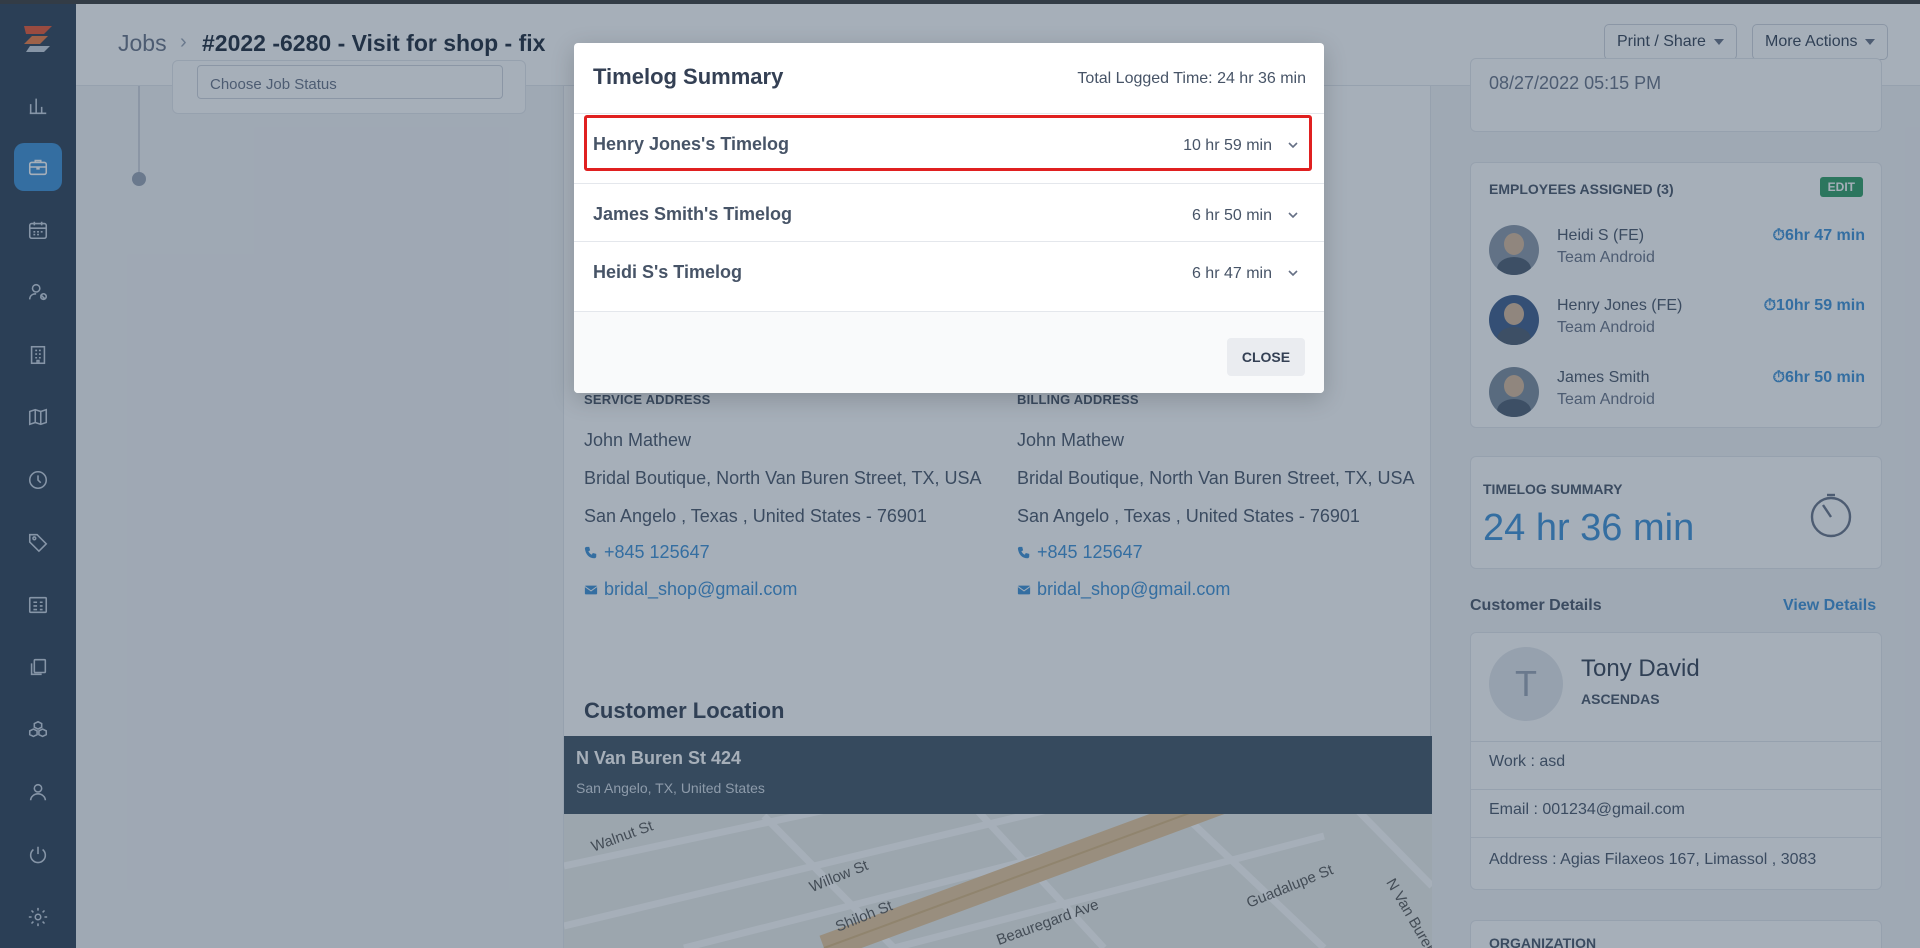 This screenshot has height=948, width=1920. Describe the element at coordinates (1231, 273) in the screenshot. I see `timelog-row-time: 6 hr 47 min` at that location.